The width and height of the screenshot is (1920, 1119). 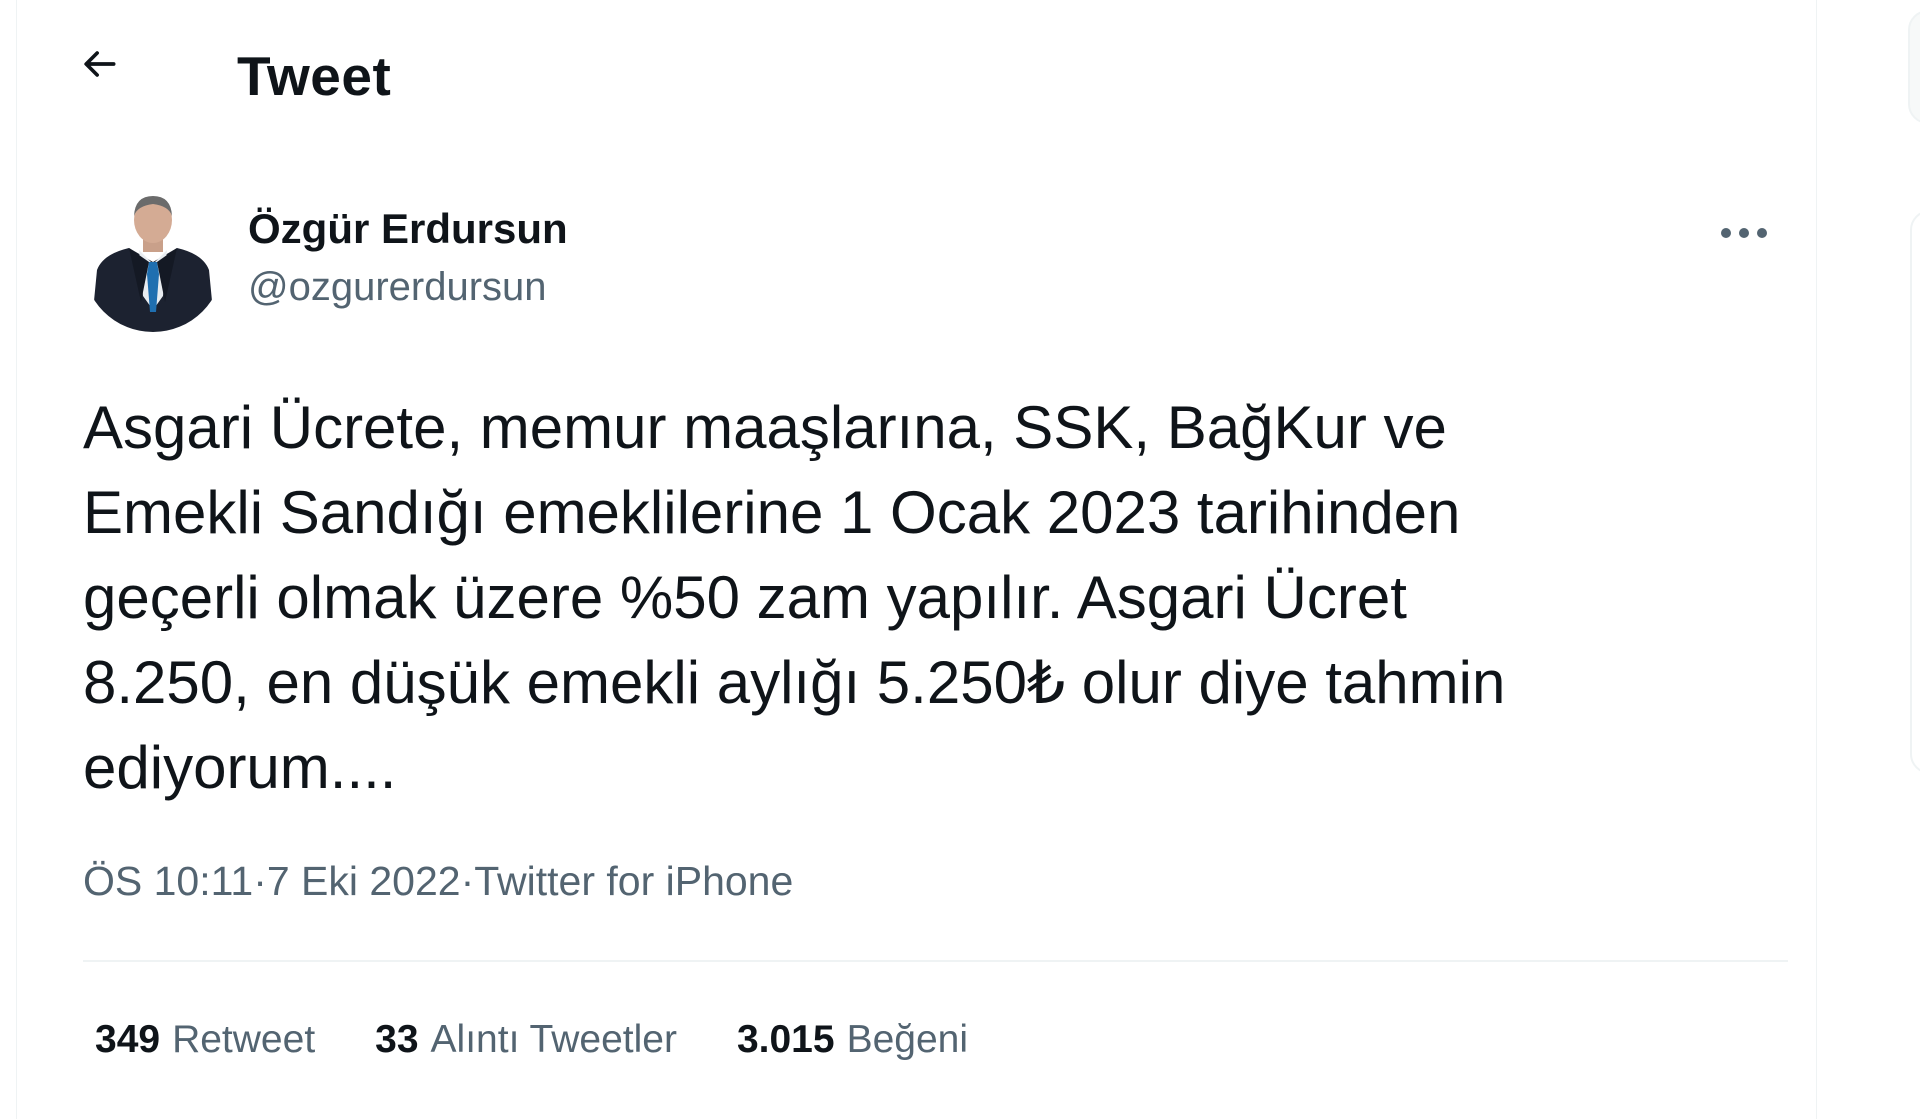 What do you see at coordinates (364, 881) in the screenshot?
I see `tweet-date: 7 Eki 2022` at bounding box center [364, 881].